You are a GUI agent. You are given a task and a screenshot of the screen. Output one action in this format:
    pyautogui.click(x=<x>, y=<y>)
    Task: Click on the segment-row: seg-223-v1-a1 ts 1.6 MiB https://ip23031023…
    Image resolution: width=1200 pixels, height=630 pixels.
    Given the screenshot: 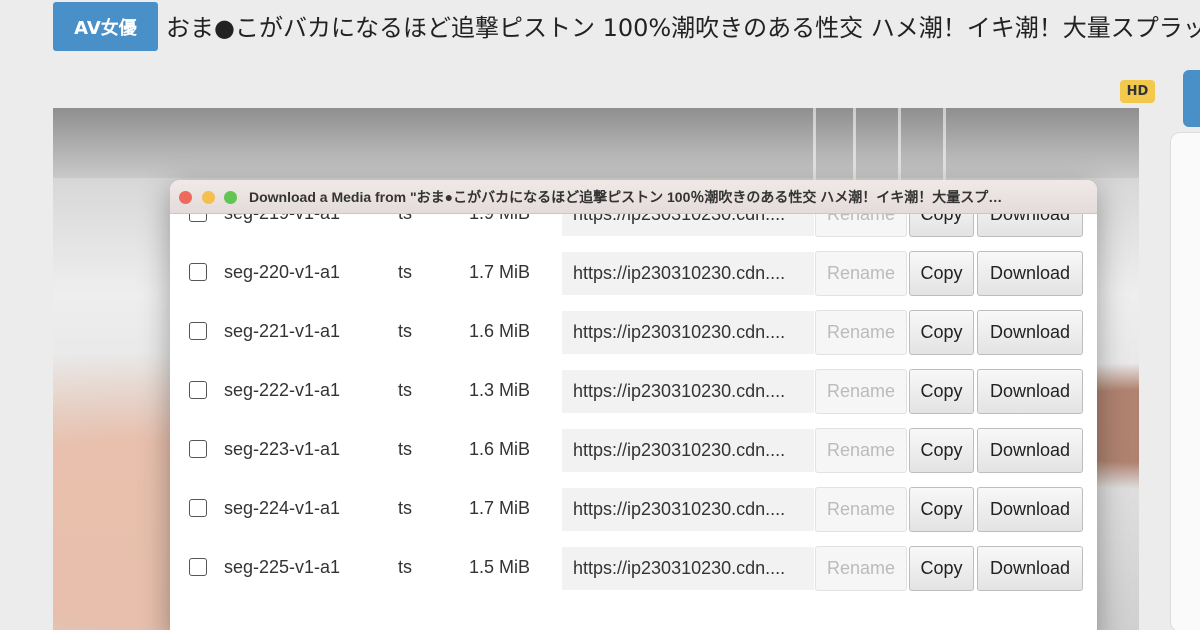 What is the action you would take?
    pyautogui.click(x=633, y=449)
    